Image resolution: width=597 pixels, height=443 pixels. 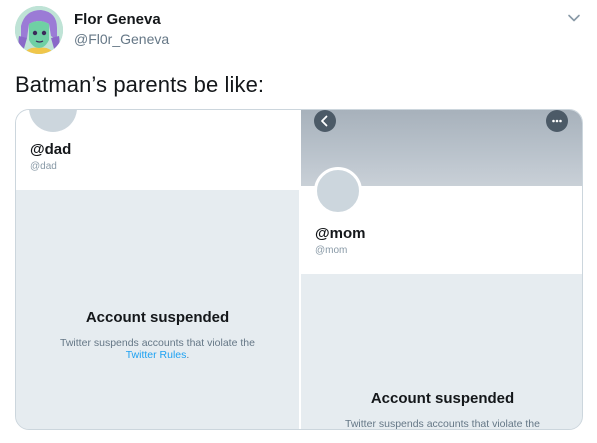 I want to click on dad-profile-card: @dad @dad, so click(x=157, y=150).